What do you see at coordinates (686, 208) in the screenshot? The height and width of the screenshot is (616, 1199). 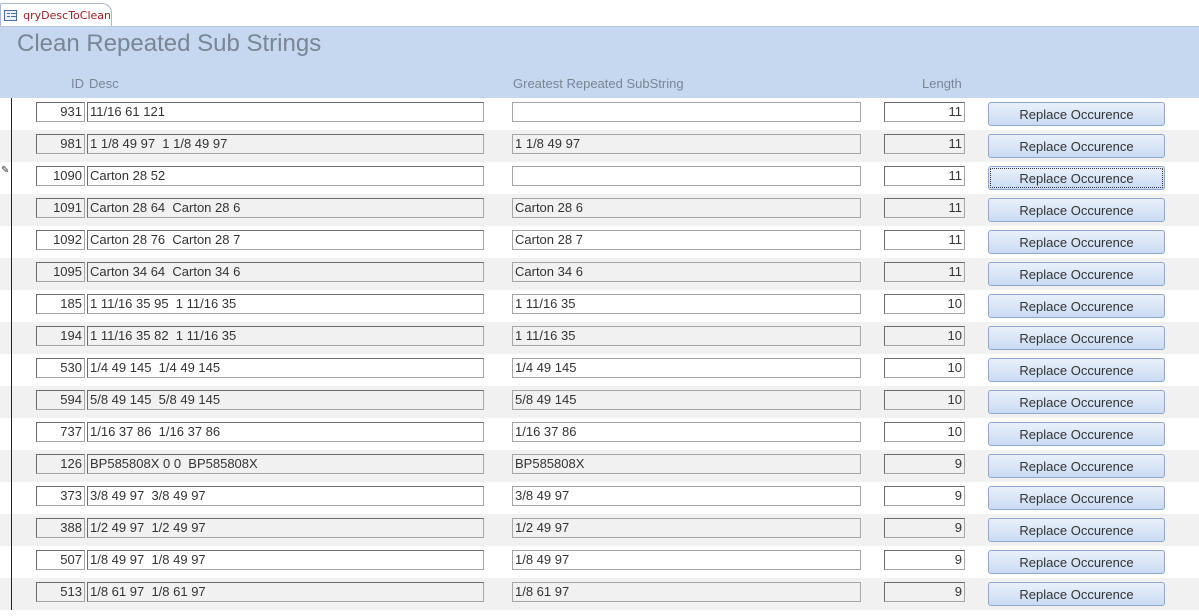 I see `substring-field: Carton 28 6` at bounding box center [686, 208].